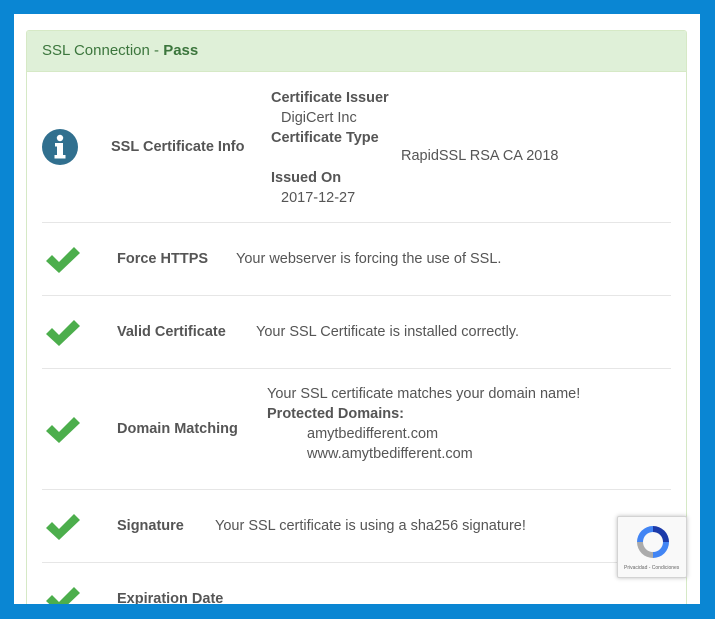  I want to click on row-label: Valid Certificate, so click(171, 332).